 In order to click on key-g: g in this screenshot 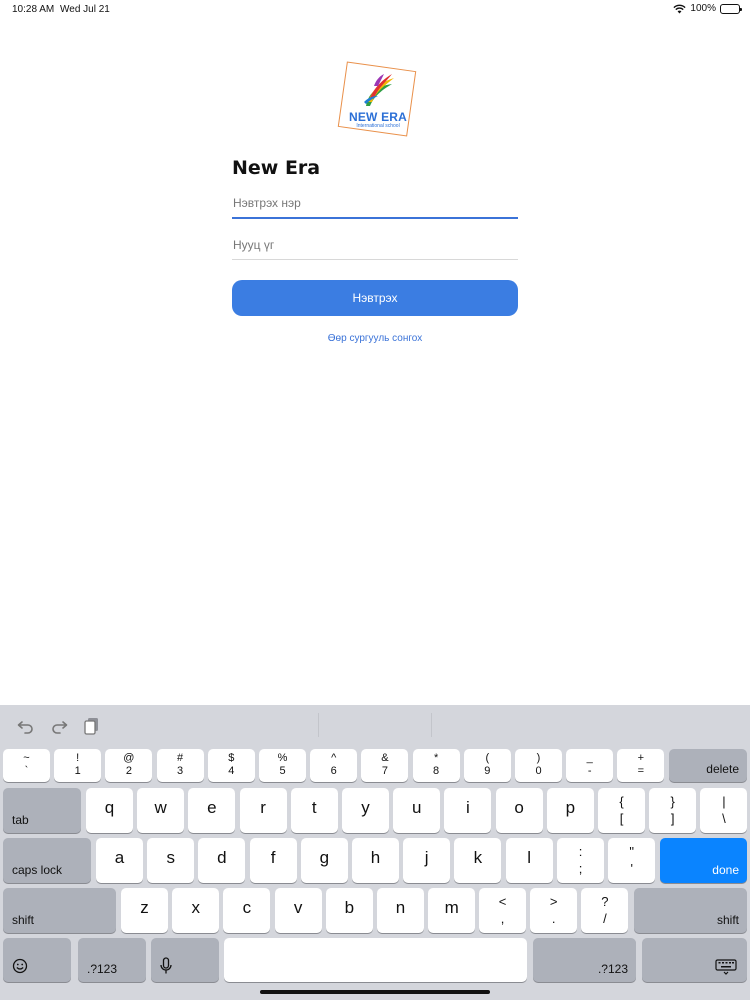, I will do `click(324, 860)`.